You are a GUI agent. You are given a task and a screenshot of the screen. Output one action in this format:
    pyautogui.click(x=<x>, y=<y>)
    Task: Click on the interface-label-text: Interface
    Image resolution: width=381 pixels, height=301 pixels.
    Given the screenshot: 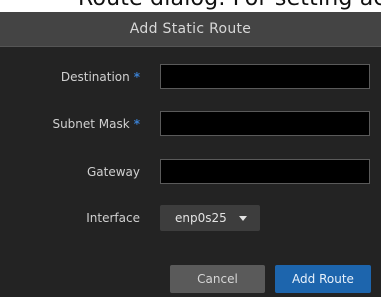 What is the action you would take?
    pyautogui.click(x=113, y=218)
    